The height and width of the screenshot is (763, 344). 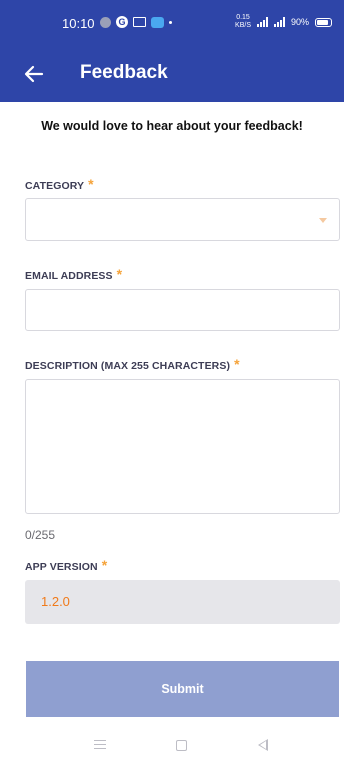 I want to click on description-label: DESCRIPTION (MAX 255 CHARACTERS) *, so click(x=132, y=364).